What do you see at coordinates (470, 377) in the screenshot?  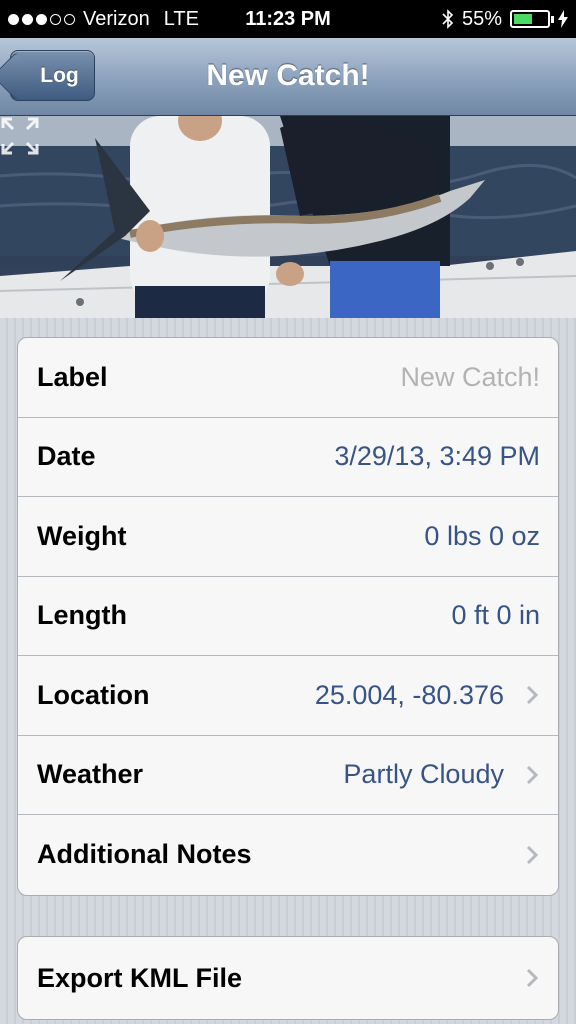 I see `label-field: New Catch!` at bounding box center [470, 377].